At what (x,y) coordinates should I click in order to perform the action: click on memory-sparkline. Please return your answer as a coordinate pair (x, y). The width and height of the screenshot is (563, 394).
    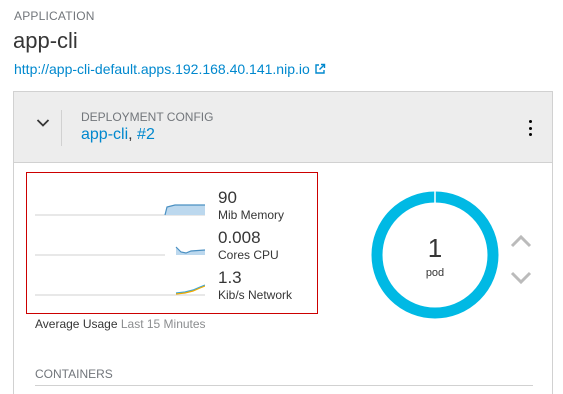
    Looking at the image, I should click on (120, 210).